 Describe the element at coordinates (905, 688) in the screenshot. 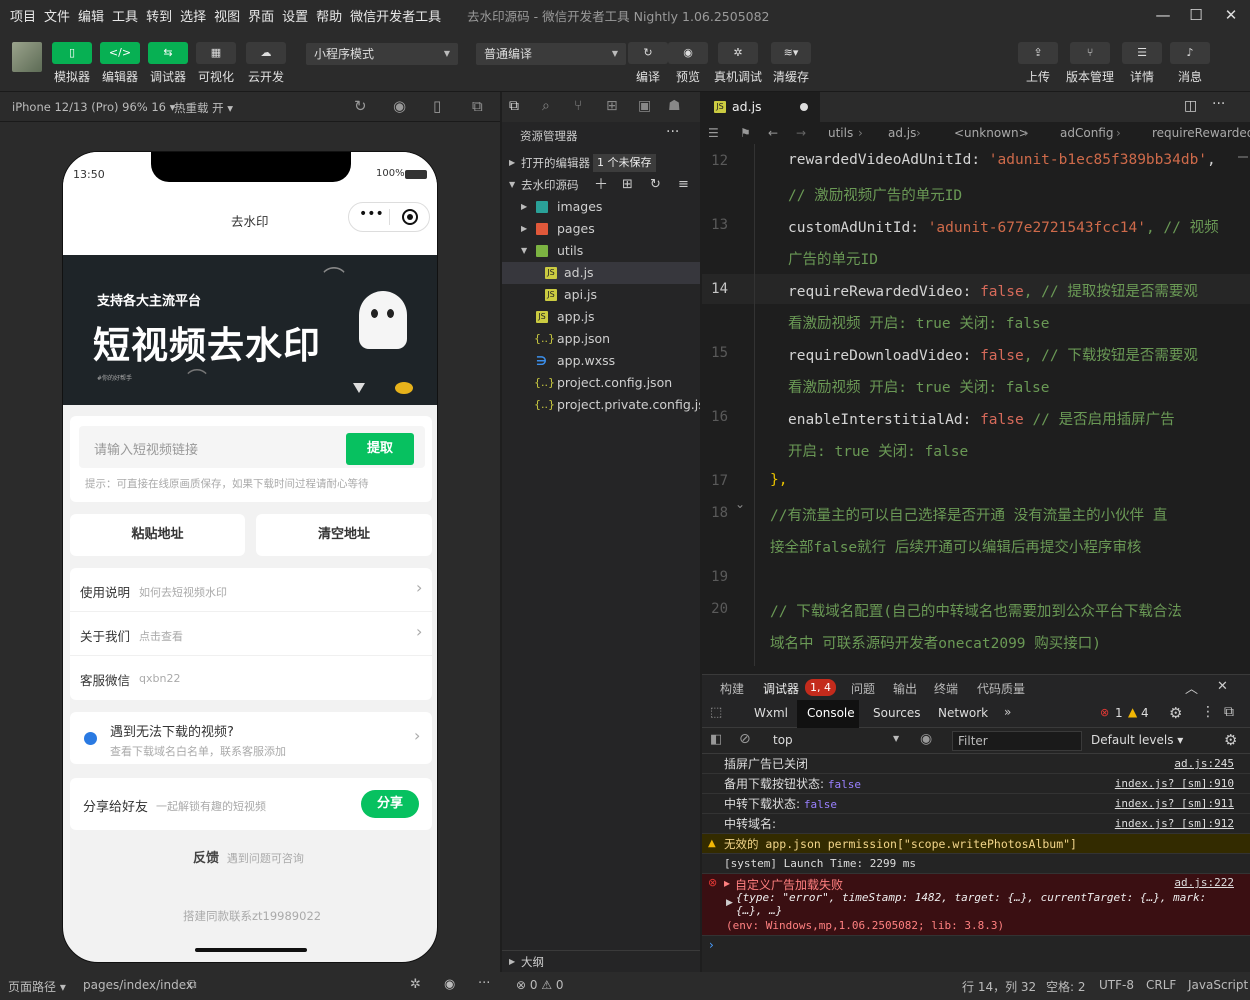

I see `tab-output: 输出` at that location.